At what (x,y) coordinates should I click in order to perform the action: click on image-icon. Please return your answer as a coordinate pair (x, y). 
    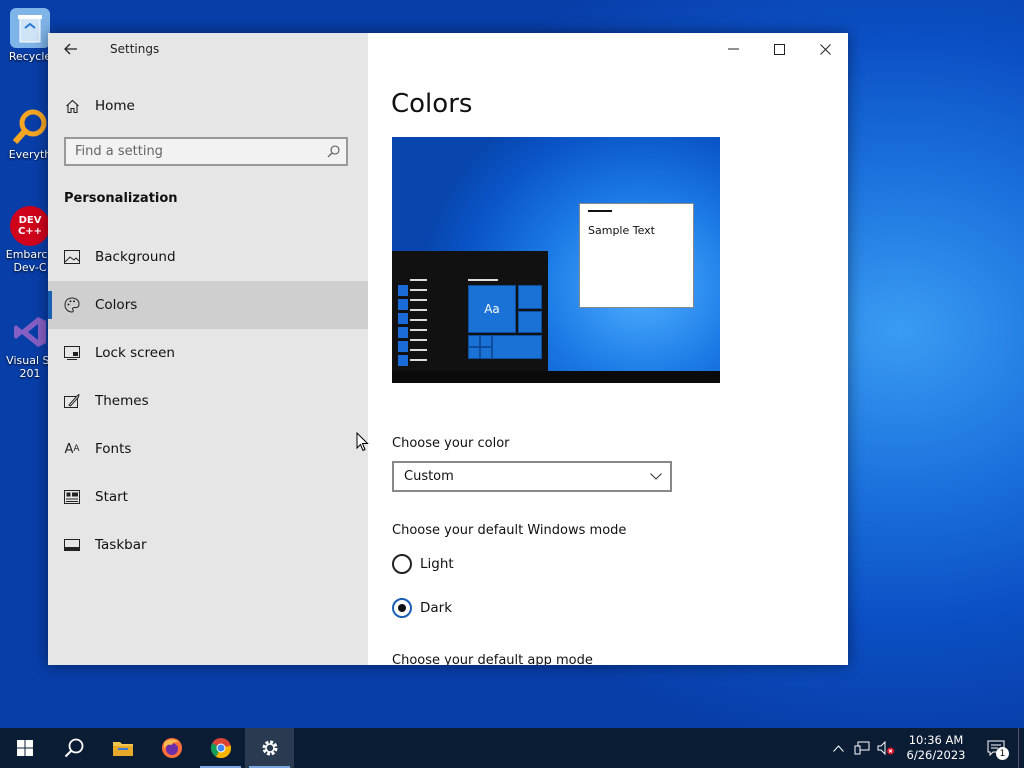
    Looking at the image, I should click on (72, 257).